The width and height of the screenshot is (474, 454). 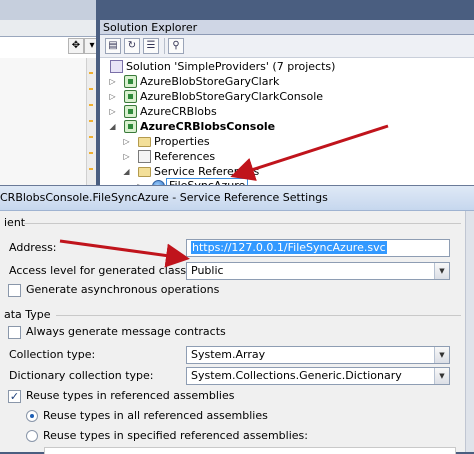 What do you see at coordinates (210, 81) in the screenshot?
I see `tree-item-label: AzureBlobStoreGaryClark` at bounding box center [210, 81].